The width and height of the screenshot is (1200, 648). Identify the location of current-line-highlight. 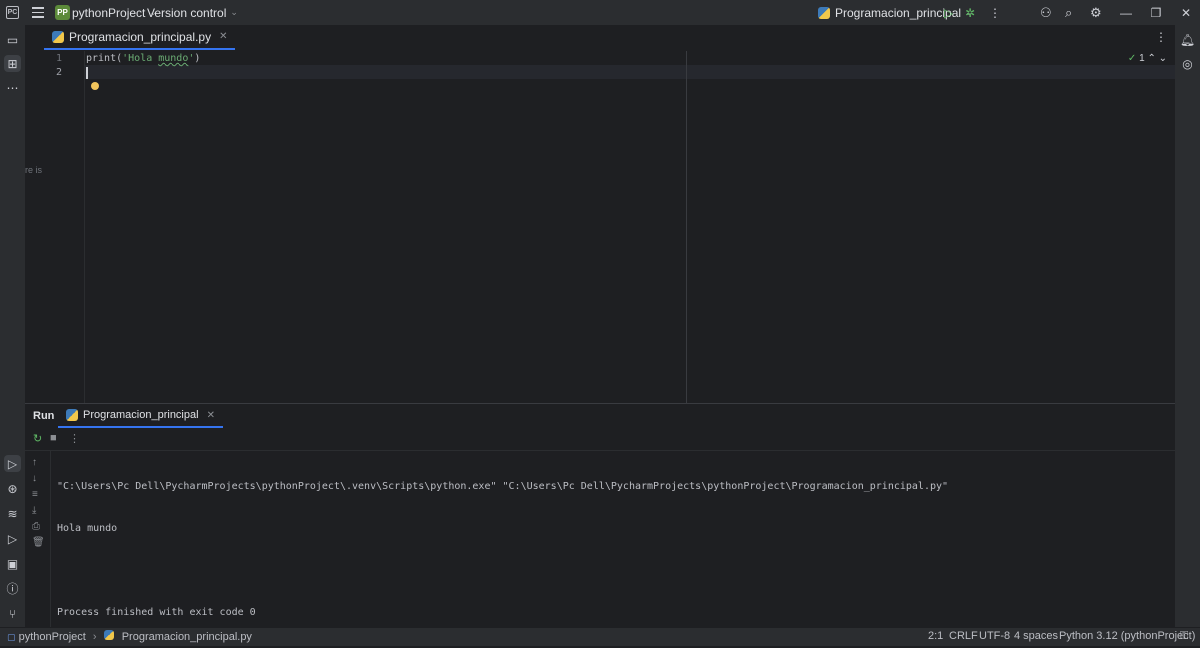
(630, 72).